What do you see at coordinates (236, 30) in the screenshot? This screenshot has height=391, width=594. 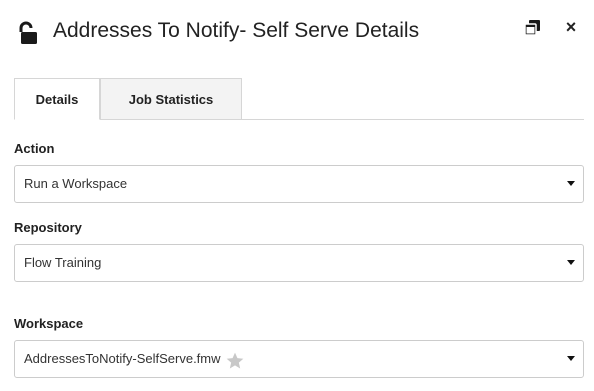 I see `dialog-title: Addresses To Notify- Self Serve Details` at bounding box center [236, 30].